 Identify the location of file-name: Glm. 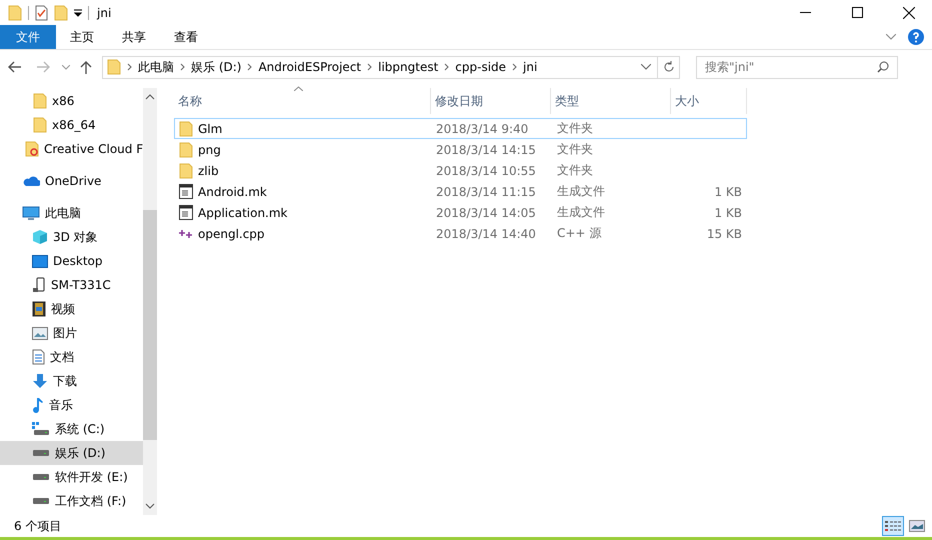
(210, 129).